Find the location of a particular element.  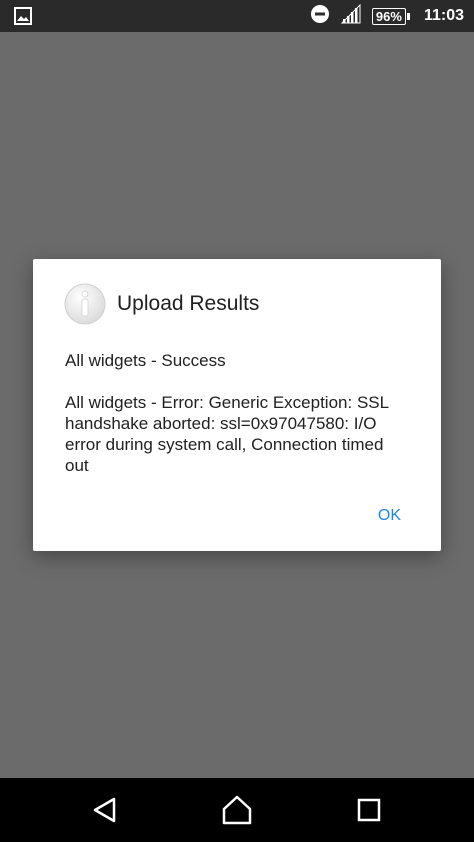

back-icon is located at coordinates (105, 810).